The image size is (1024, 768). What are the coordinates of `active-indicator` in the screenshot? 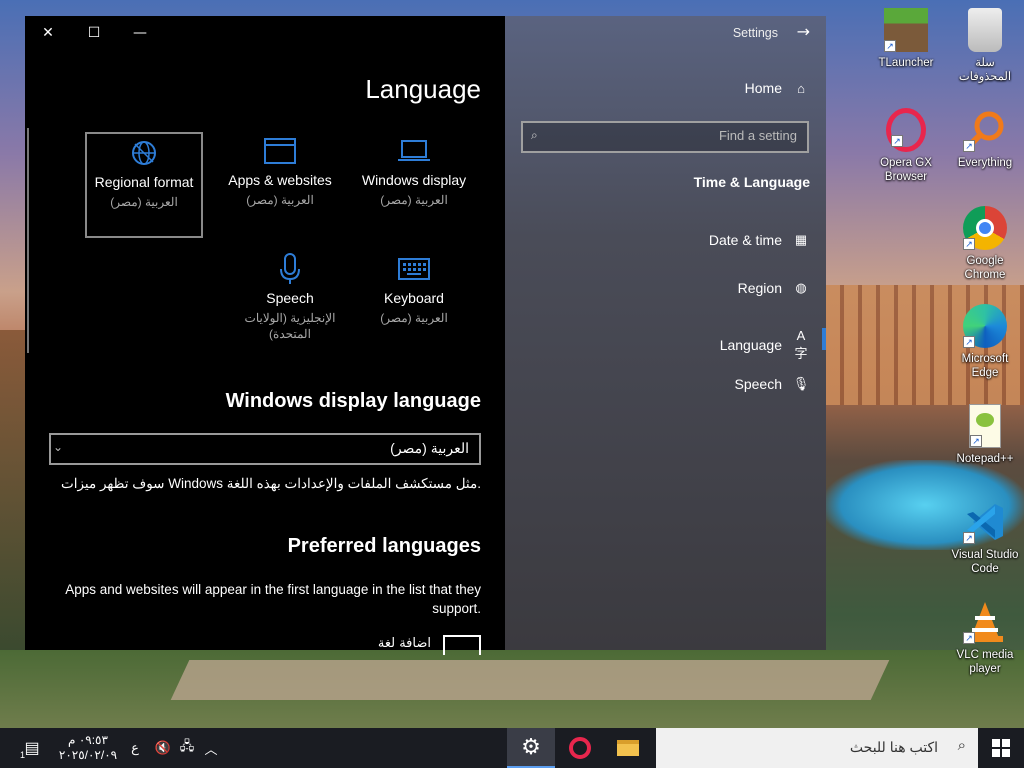 It's located at (824, 339).